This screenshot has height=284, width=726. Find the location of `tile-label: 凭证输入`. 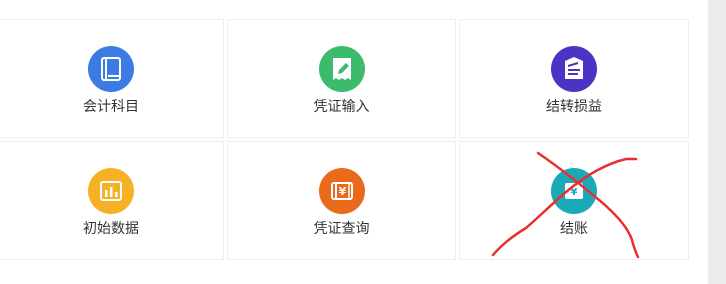

tile-label: 凭证输入 is located at coordinates (341, 107).